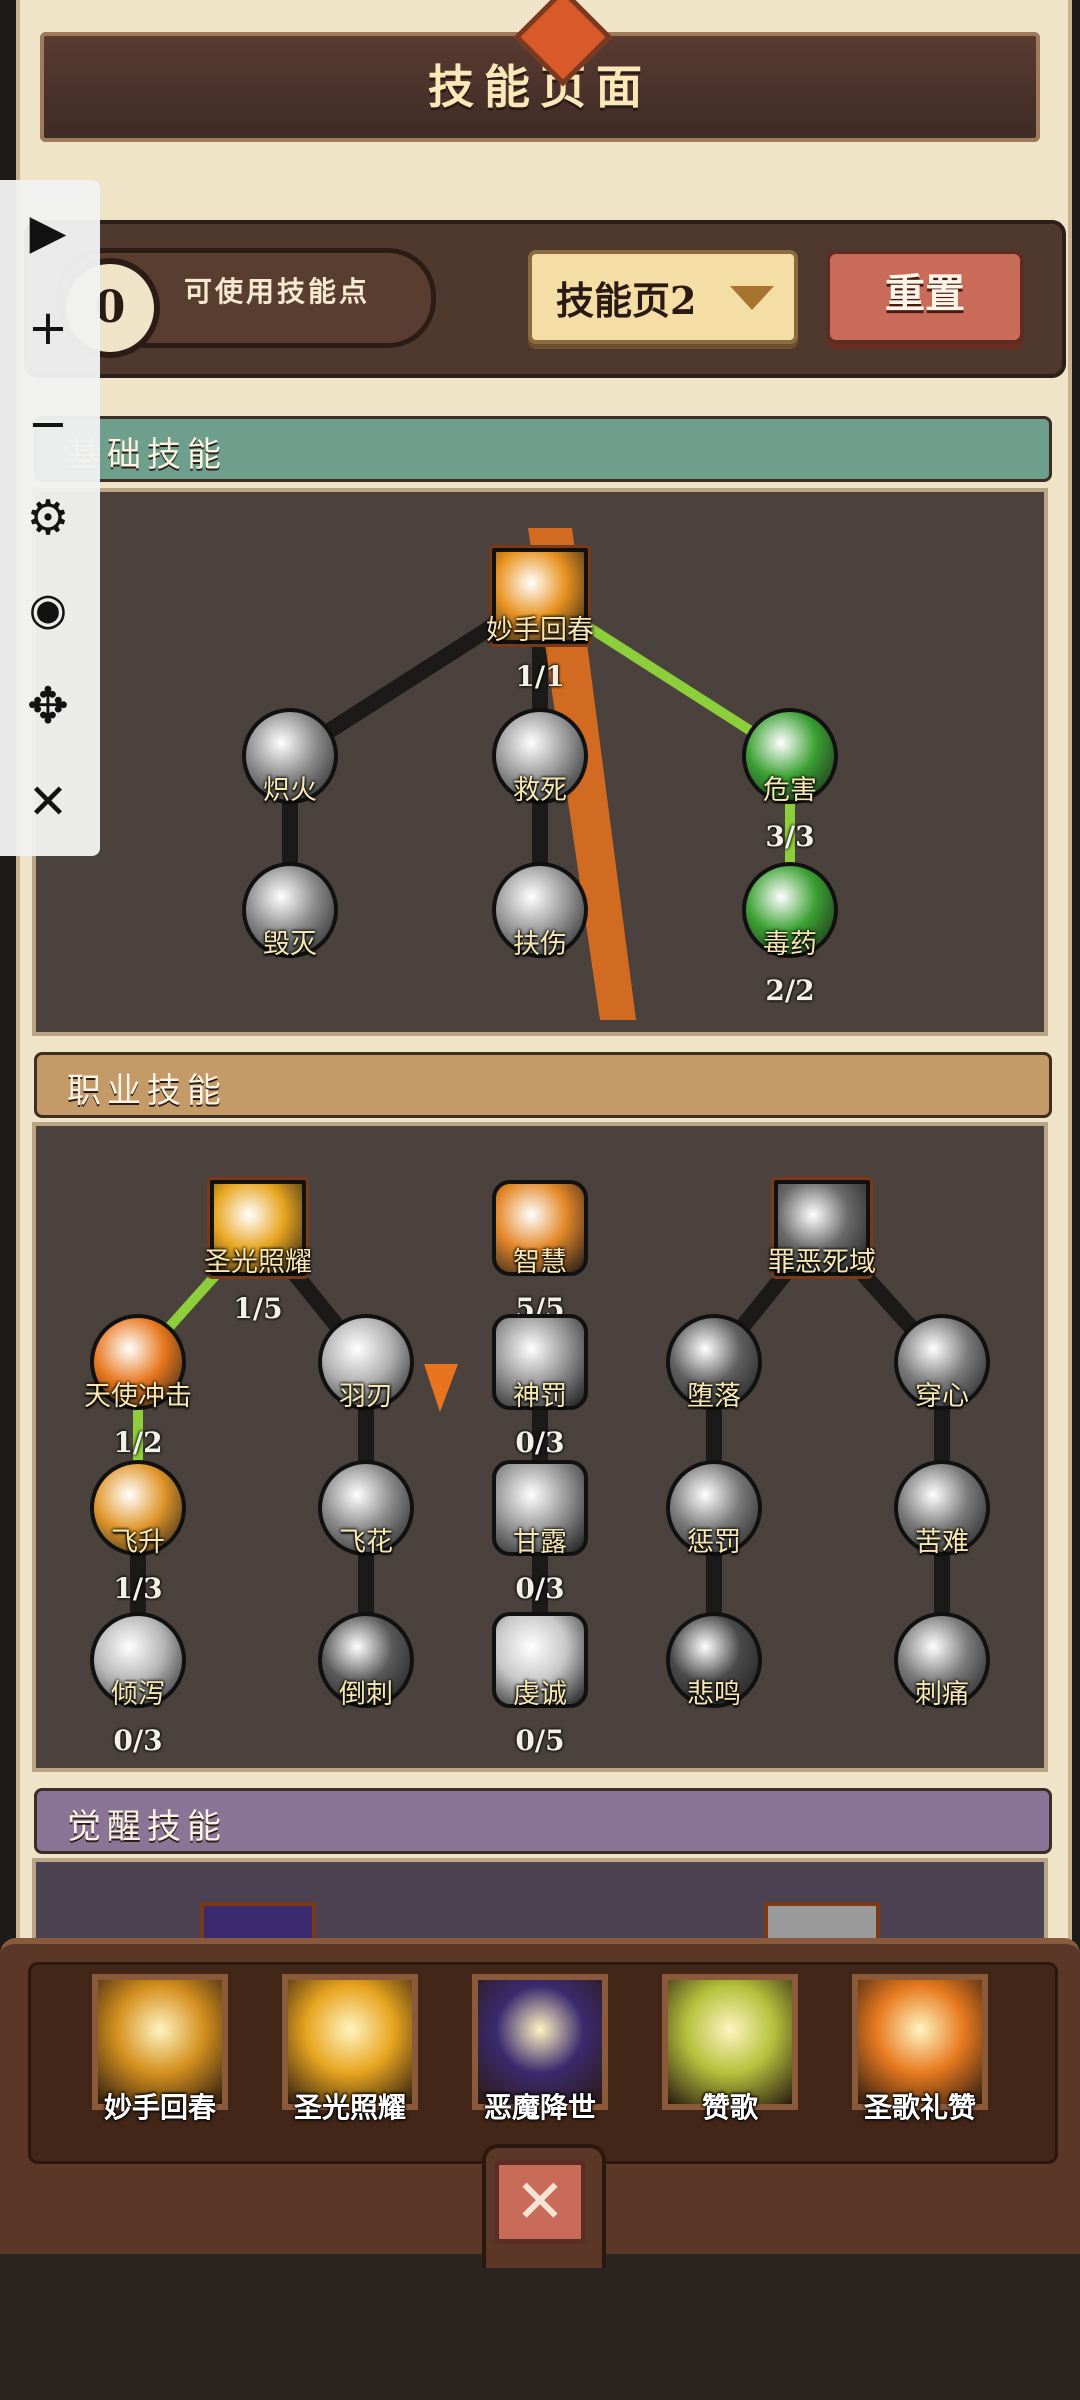  What do you see at coordinates (48, 328) in the screenshot?
I see `zoom-in-icon: +` at bounding box center [48, 328].